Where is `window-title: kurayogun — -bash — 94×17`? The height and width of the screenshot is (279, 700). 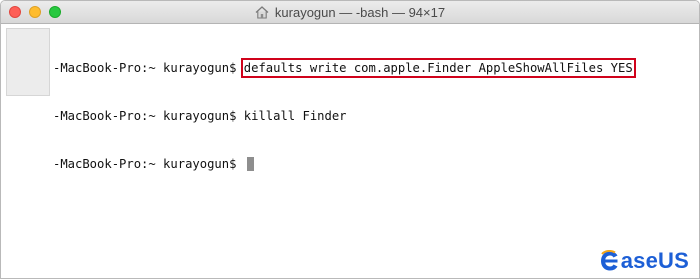
window-title: kurayogun — -bash — 94×17 is located at coordinates (350, 12).